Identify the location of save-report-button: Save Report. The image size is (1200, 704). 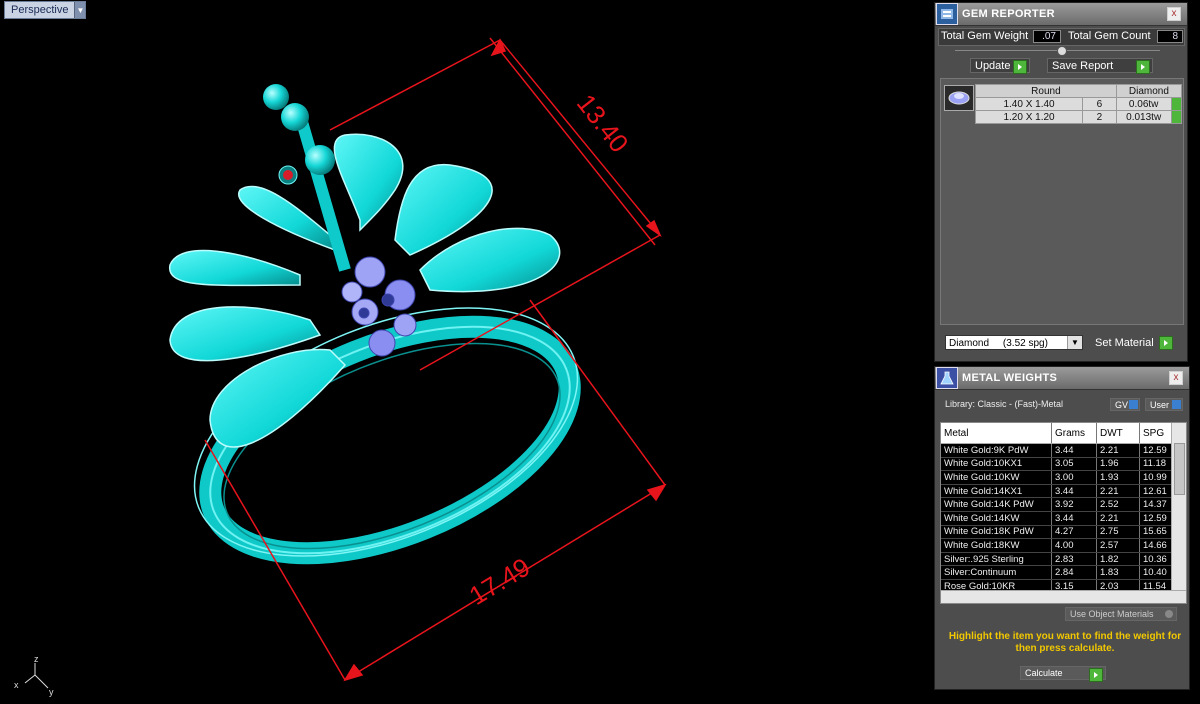
(1100, 66).